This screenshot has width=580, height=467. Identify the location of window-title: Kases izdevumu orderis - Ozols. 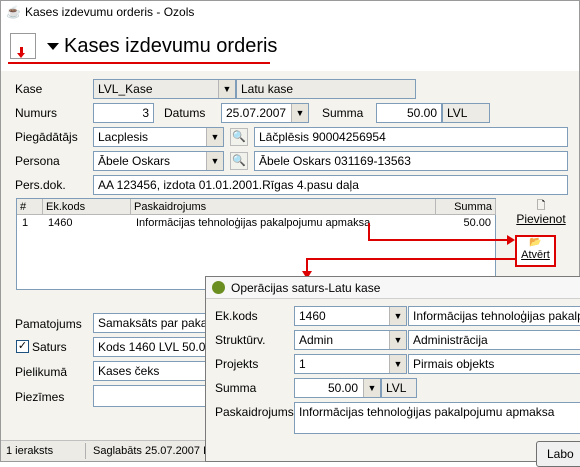
(110, 12).